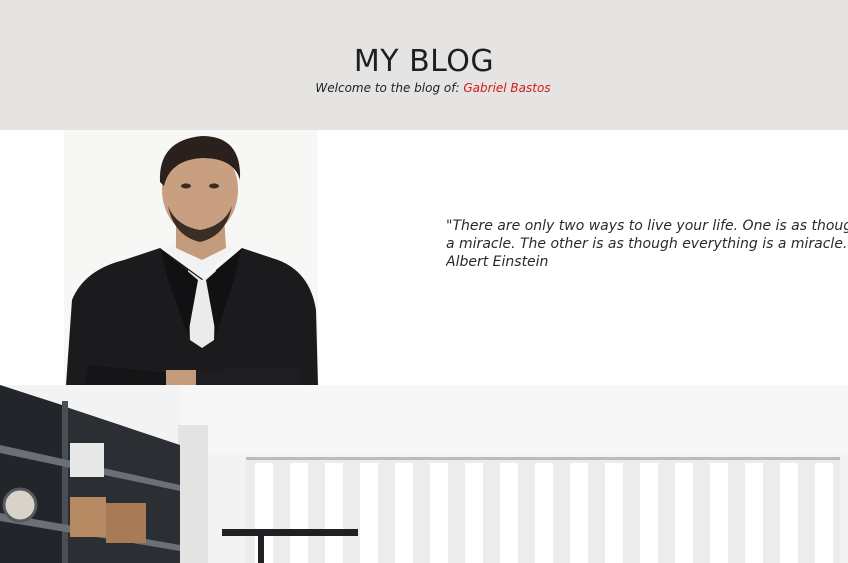 This screenshot has width=848, height=563. Describe the element at coordinates (387, 88) in the screenshot. I see `welcome-prefix: Welcome to the blog of:` at that location.